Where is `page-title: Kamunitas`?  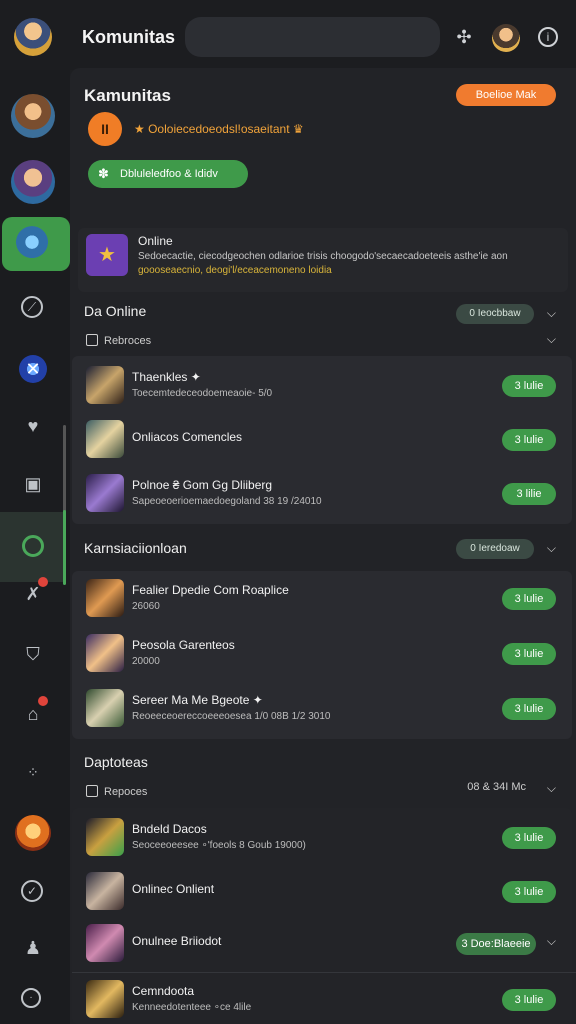 page-title: Kamunitas is located at coordinates (127, 95).